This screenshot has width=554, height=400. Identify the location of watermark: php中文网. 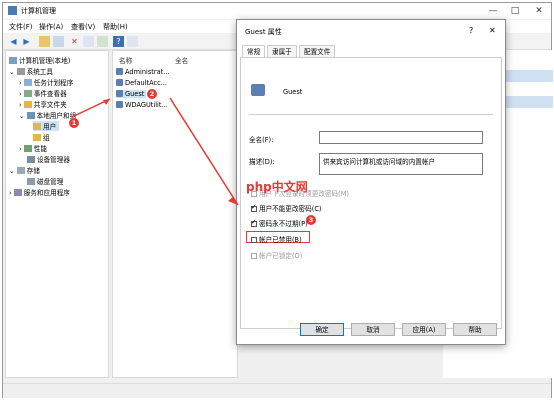
(277, 187).